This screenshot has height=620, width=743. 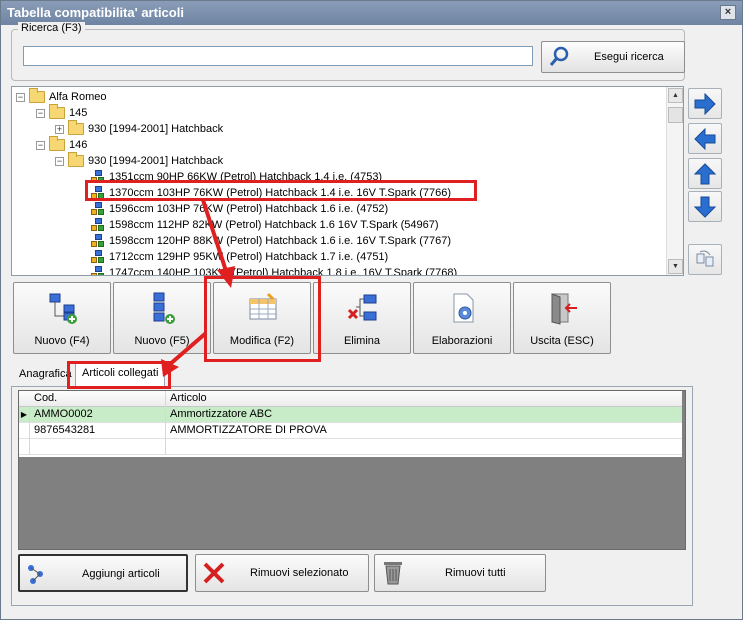 What do you see at coordinates (559, 56) in the screenshot?
I see `magnifier-icon` at bounding box center [559, 56].